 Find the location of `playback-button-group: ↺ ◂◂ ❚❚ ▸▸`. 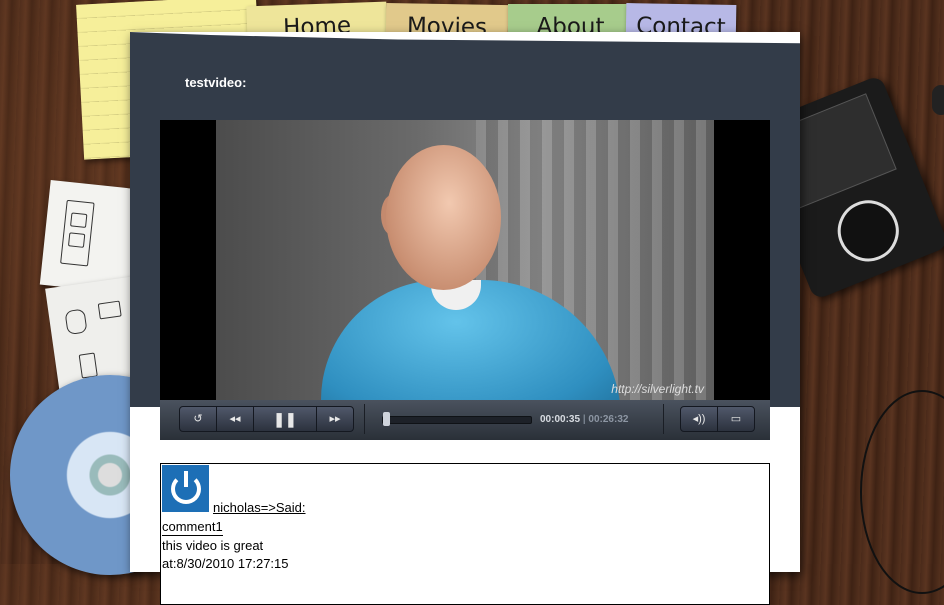

playback-button-group: ↺ ◂◂ ❚❚ ▸▸ is located at coordinates (266, 419).